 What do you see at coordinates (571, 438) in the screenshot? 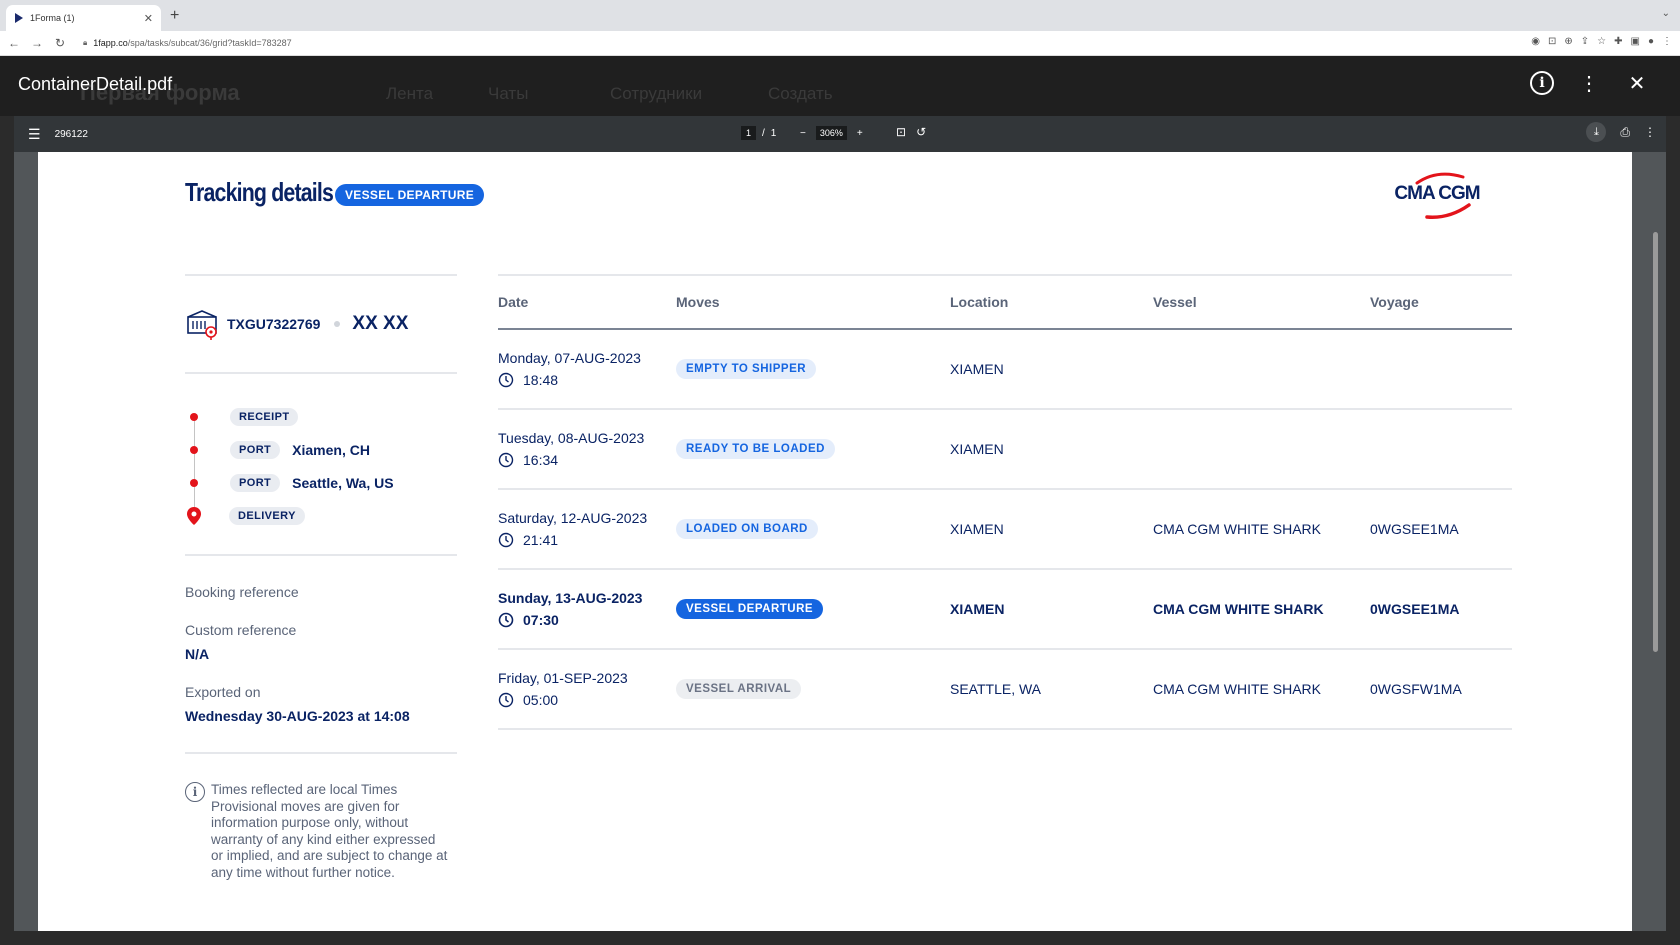
I see `move-date: Tuesday, 08-AUG-2023` at bounding box center [571, 438].